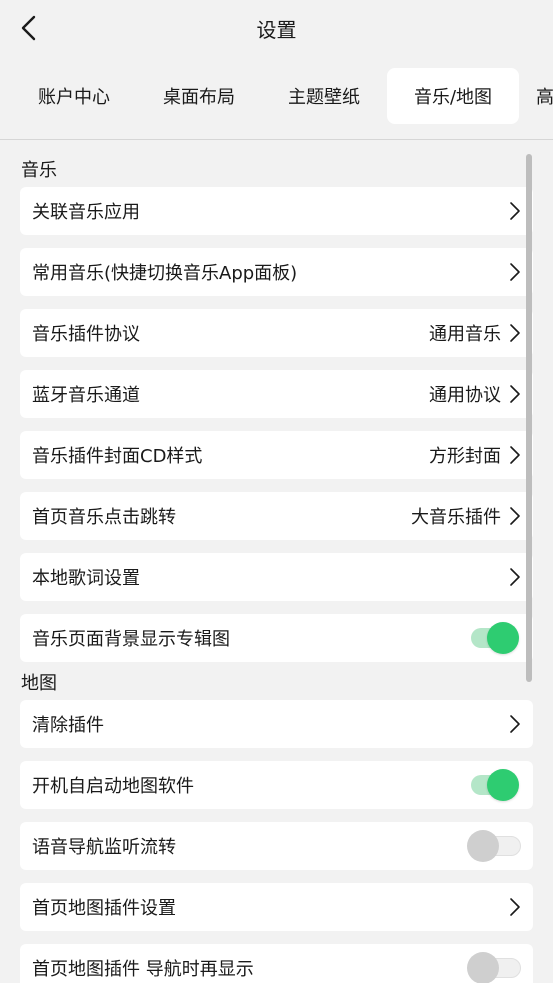 The height and width of the screenshot is (983, 553). What do you see at coordinates (465, 395) in the screenshot?
I see `row-value: 通用协议` at bounding box center [465, 395].